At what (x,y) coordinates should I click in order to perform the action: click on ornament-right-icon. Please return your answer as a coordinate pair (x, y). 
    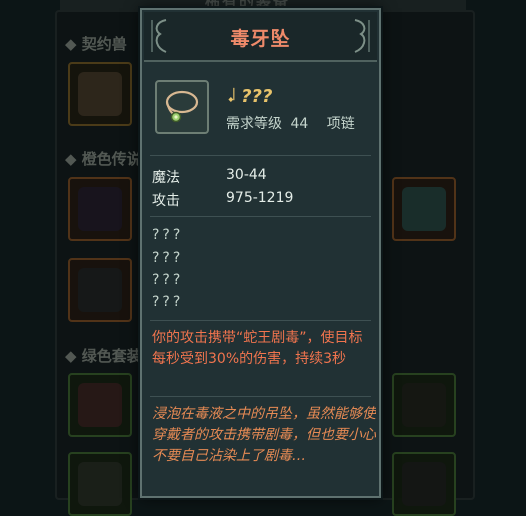
    Looking at the image, I should click on (362, 36).